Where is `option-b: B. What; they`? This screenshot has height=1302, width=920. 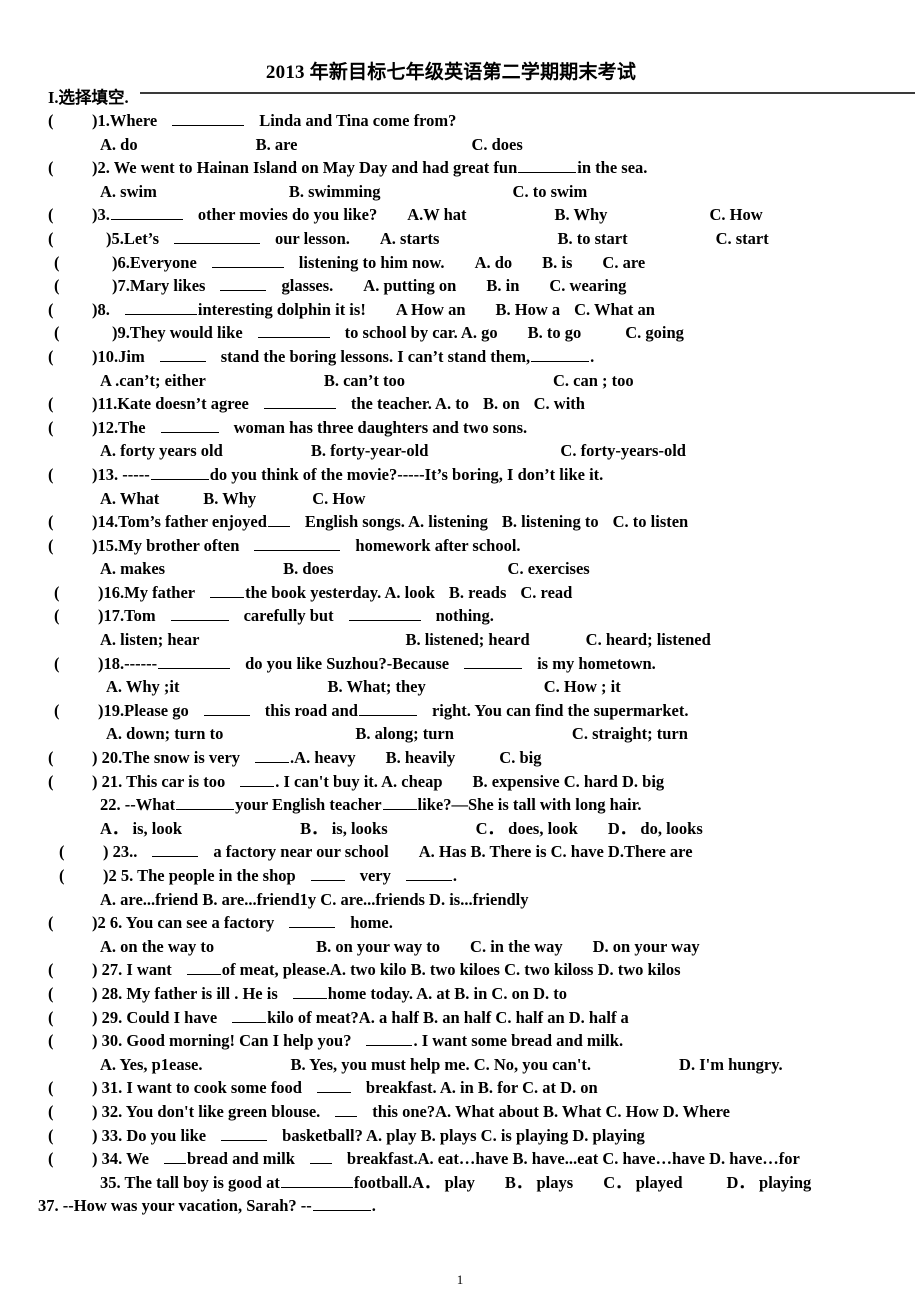
option-b: B. What; they is located at coordinates (377, 686).